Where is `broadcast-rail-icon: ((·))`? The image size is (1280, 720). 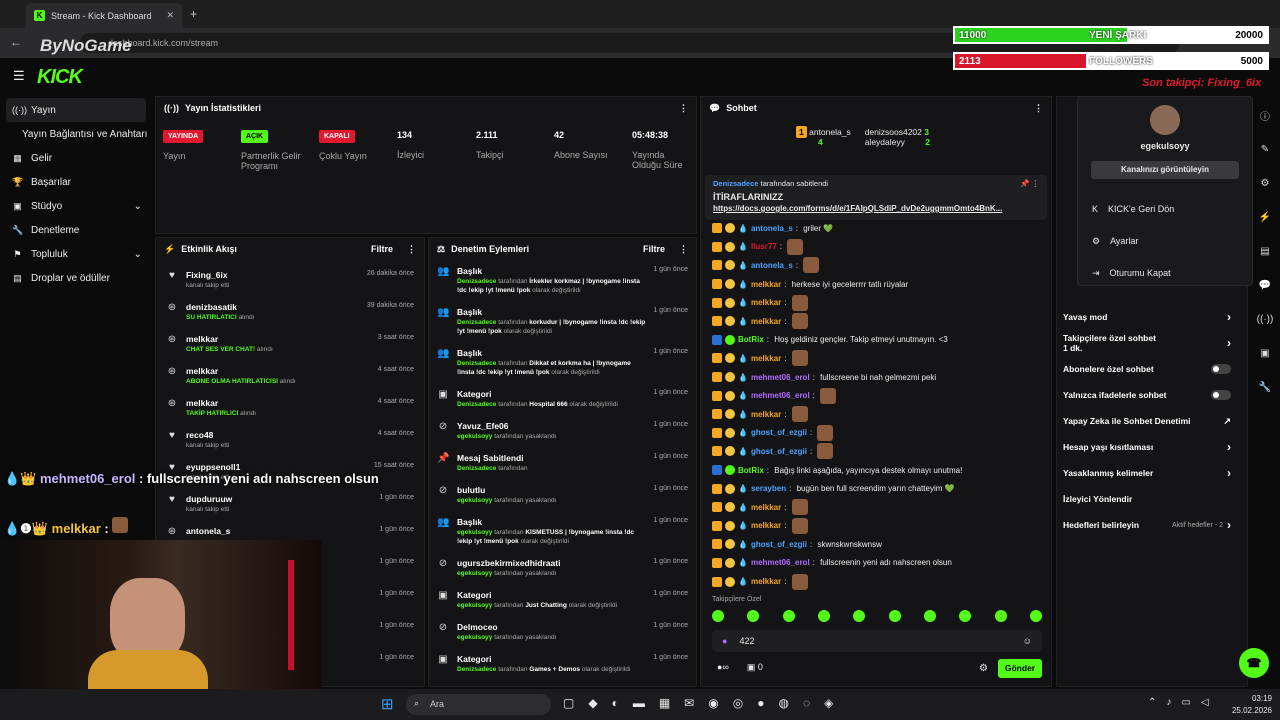
broadcast-rail-icon: ((·)) is located at coordinates (1265, 319).